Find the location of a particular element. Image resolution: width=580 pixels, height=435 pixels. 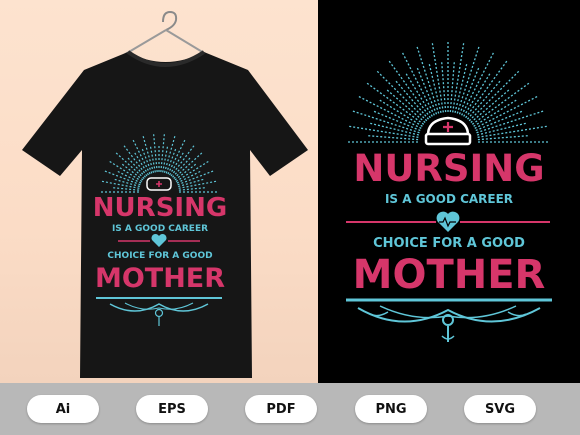

format-badge-svg: SVG is located at coordinates (500, 409).